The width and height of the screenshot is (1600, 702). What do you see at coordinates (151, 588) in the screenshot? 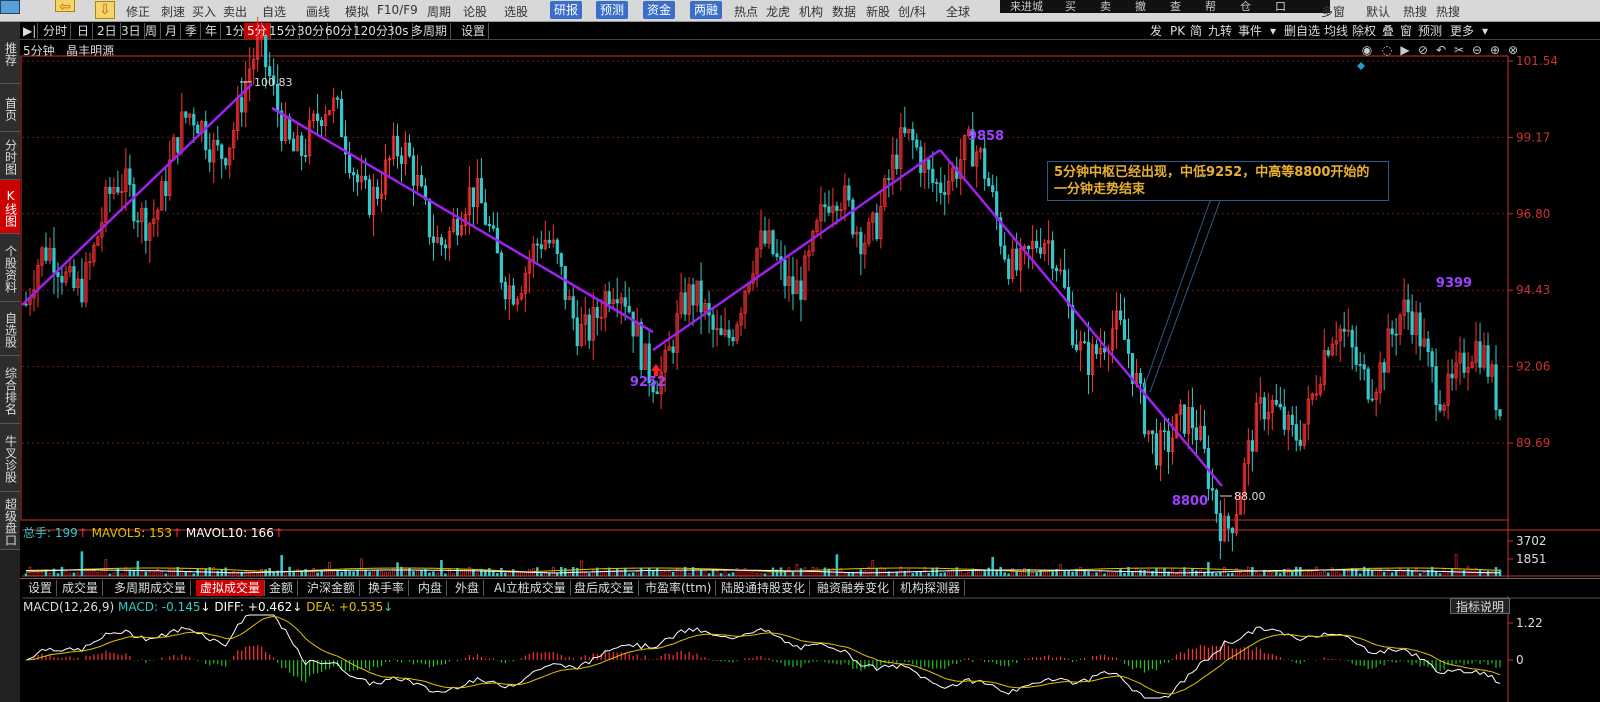
I see `indicator-tab-2: 多周期成交量` at bounding box center [151, 588].